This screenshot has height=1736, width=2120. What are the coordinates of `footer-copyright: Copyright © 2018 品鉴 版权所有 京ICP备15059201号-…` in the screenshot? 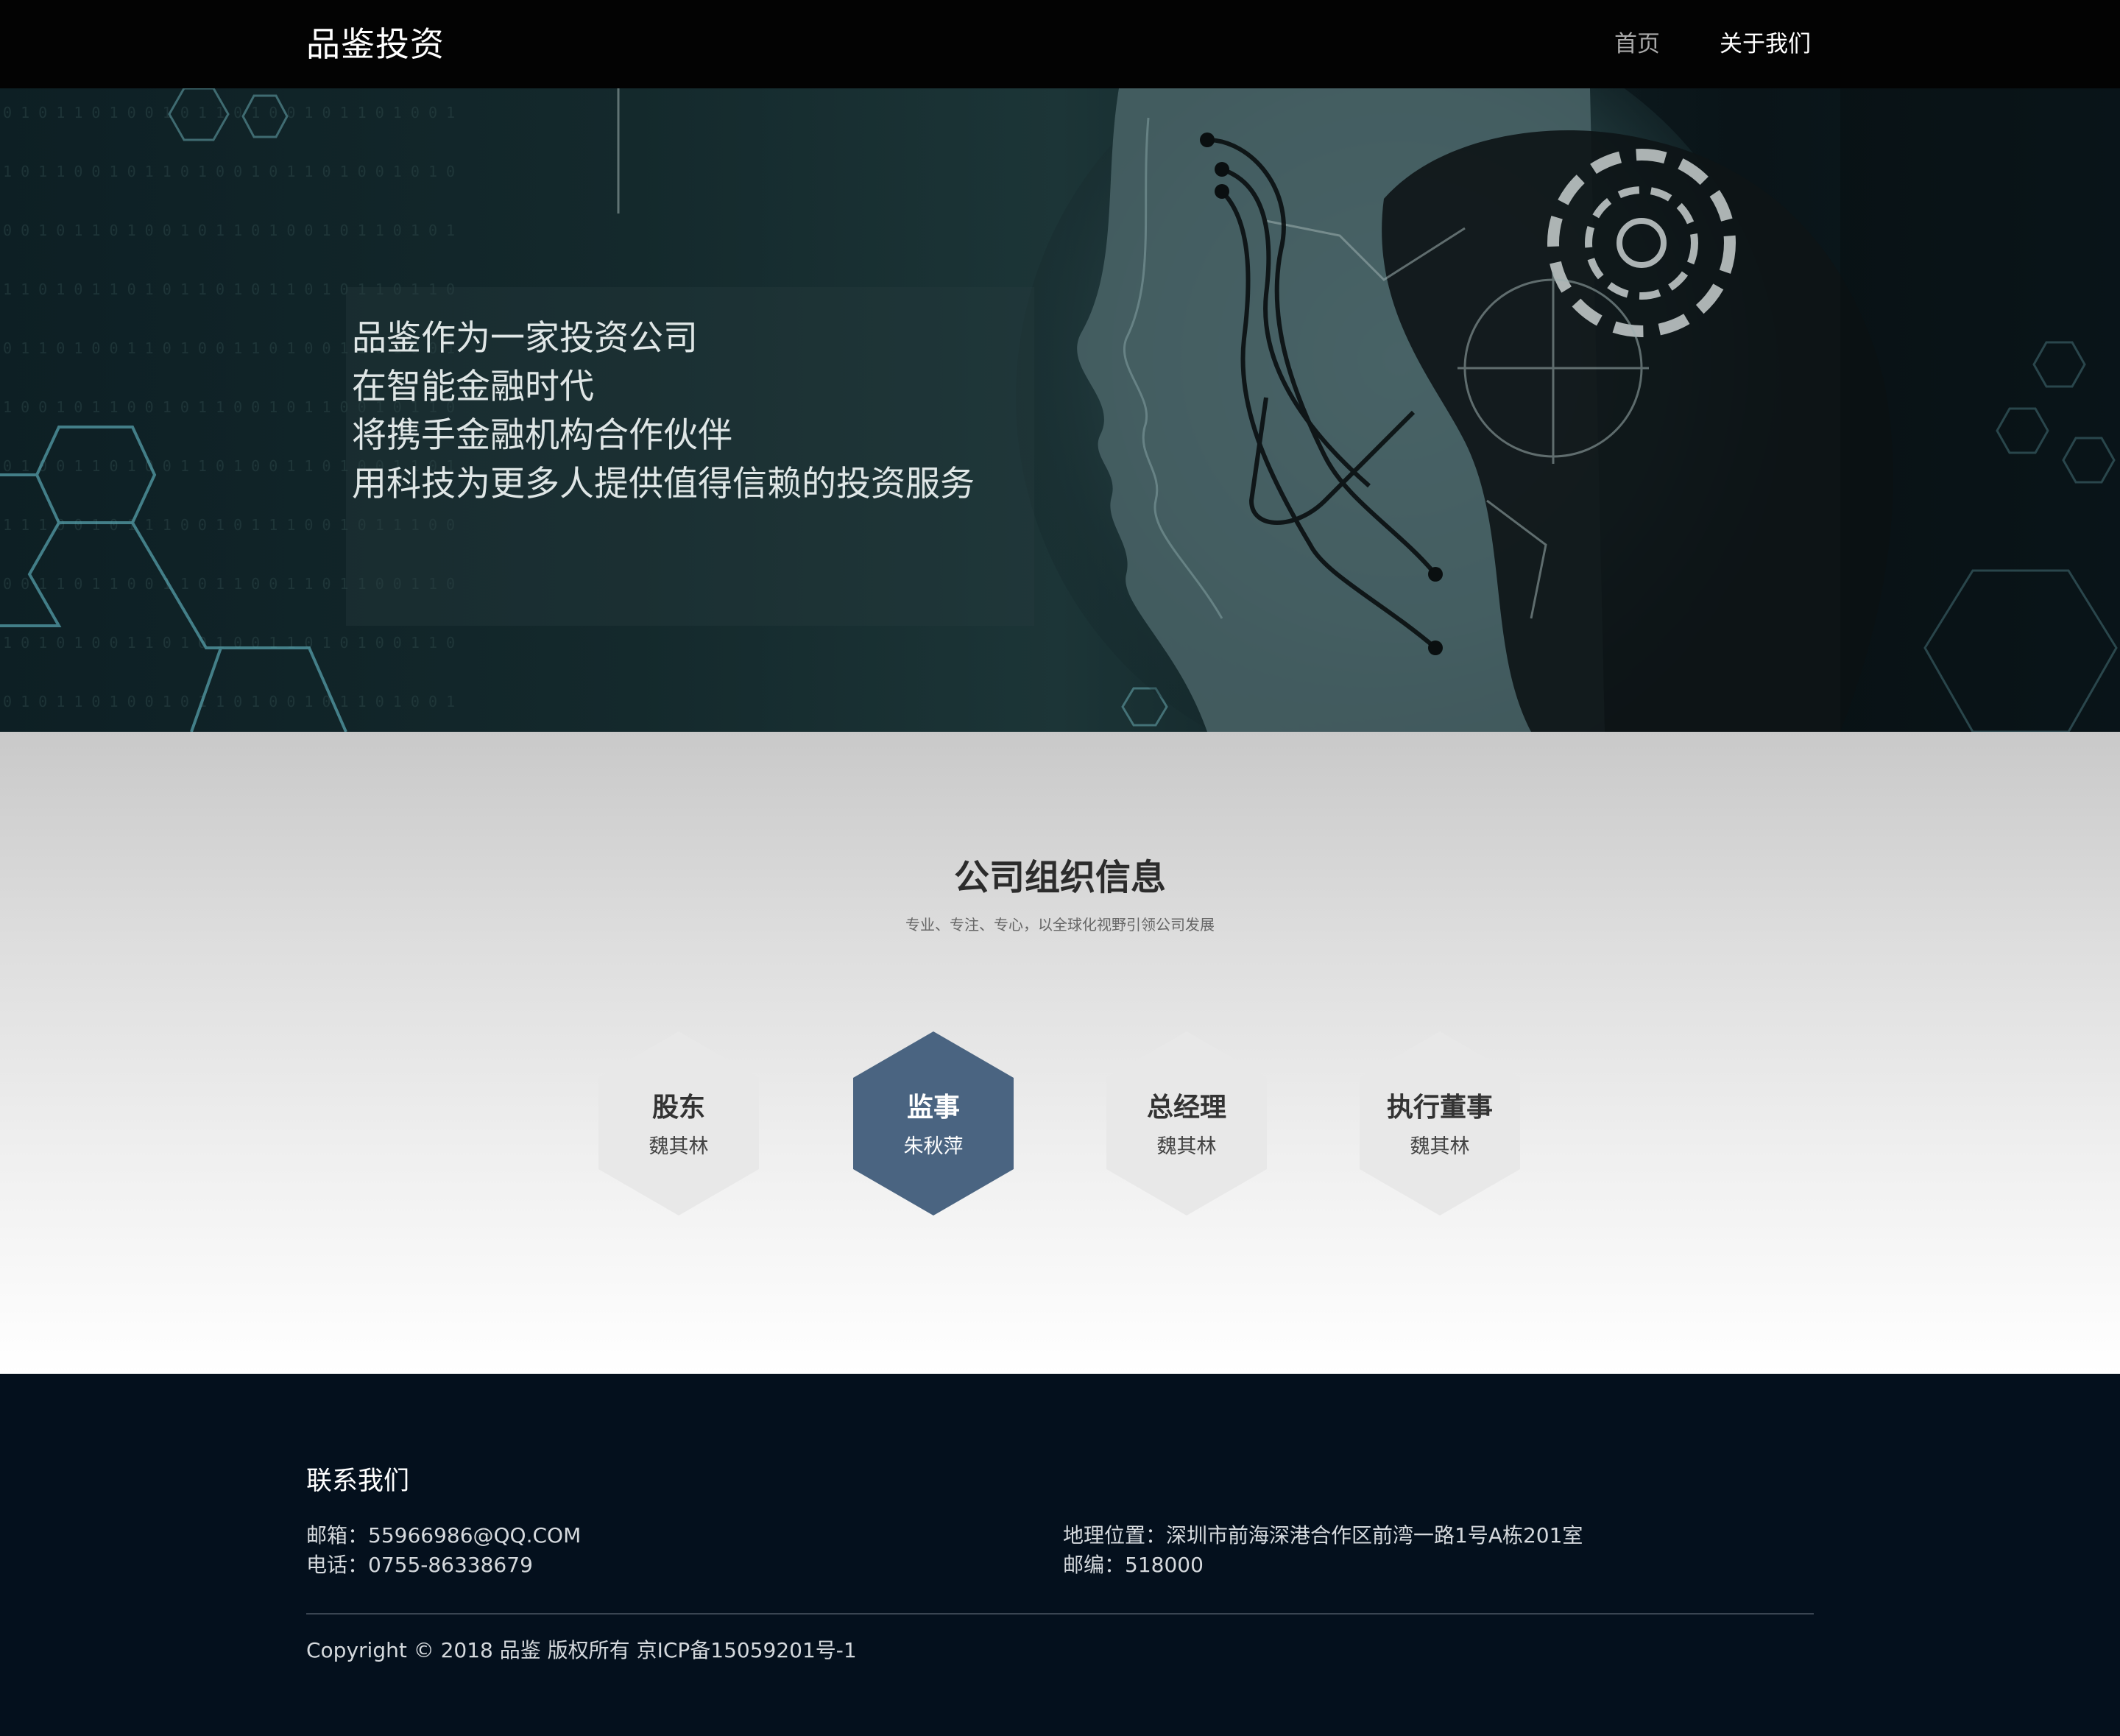 It's located at (581, 1650).